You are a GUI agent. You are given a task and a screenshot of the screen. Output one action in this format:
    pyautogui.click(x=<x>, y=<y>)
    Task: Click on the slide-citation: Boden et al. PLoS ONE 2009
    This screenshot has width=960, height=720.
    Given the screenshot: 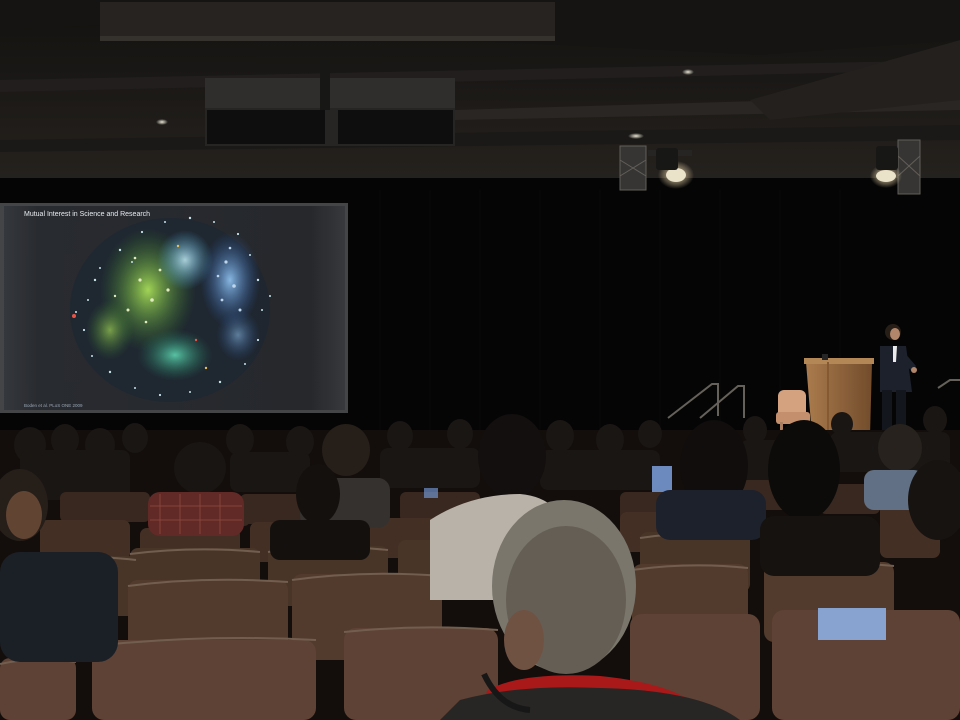 What is the action you would take?
    pyautogui.click(x=53, y=405)
    